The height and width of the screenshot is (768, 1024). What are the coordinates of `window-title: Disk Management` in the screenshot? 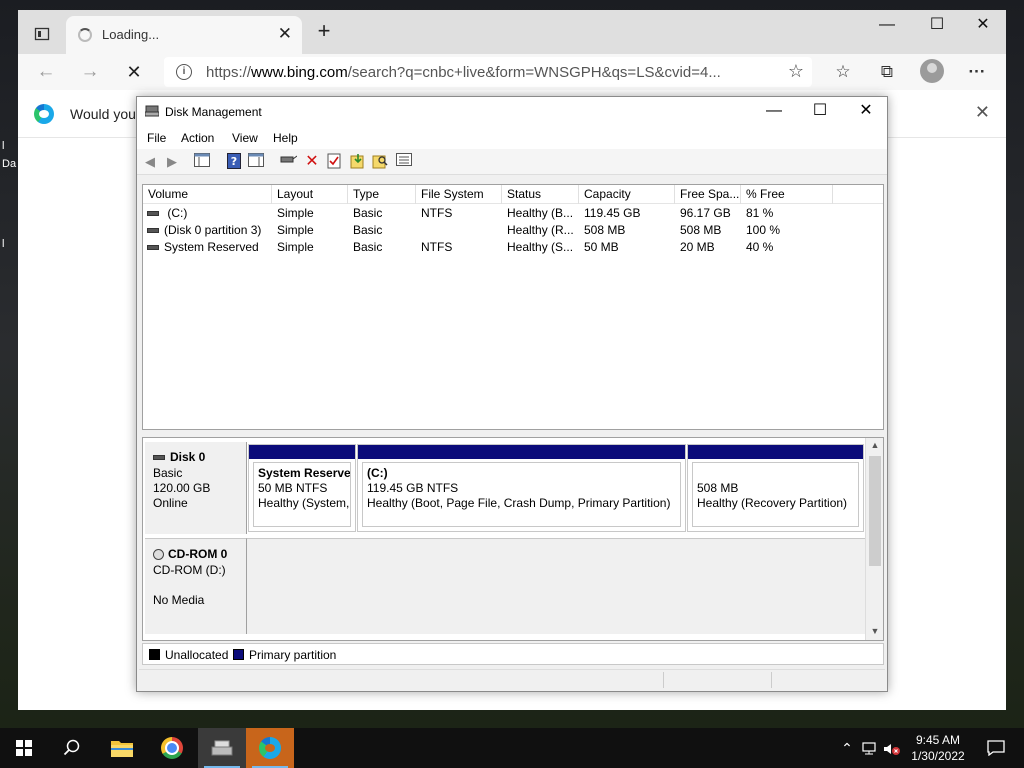 It's located at (213, 112).